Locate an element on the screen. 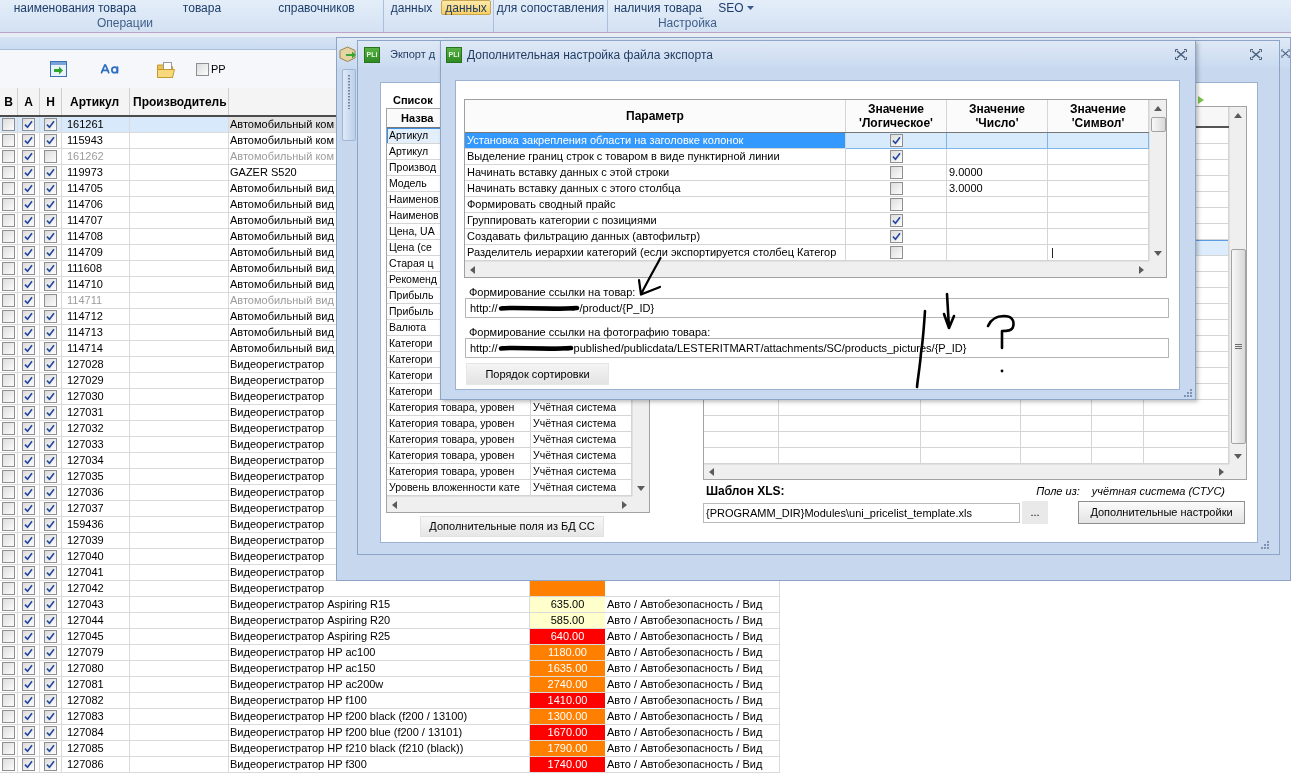 Image resolution: width=1291 pixels, height=773 pixels. table-cell: 1635.00 is located at coordinates (567, 668).